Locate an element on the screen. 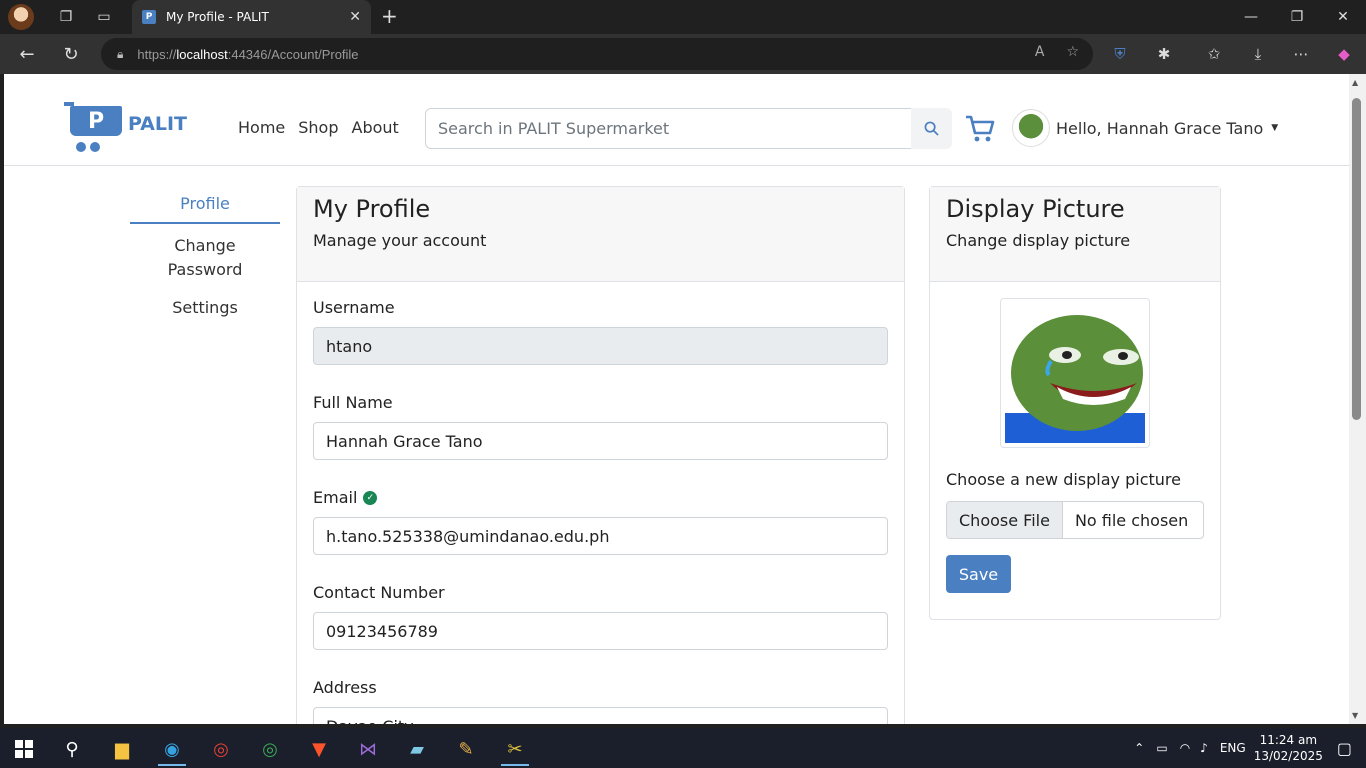 Image resolution: width=1366 pixels, height=768 pixels. read-aloud-icon: A is located at coordinates (1040, 52).